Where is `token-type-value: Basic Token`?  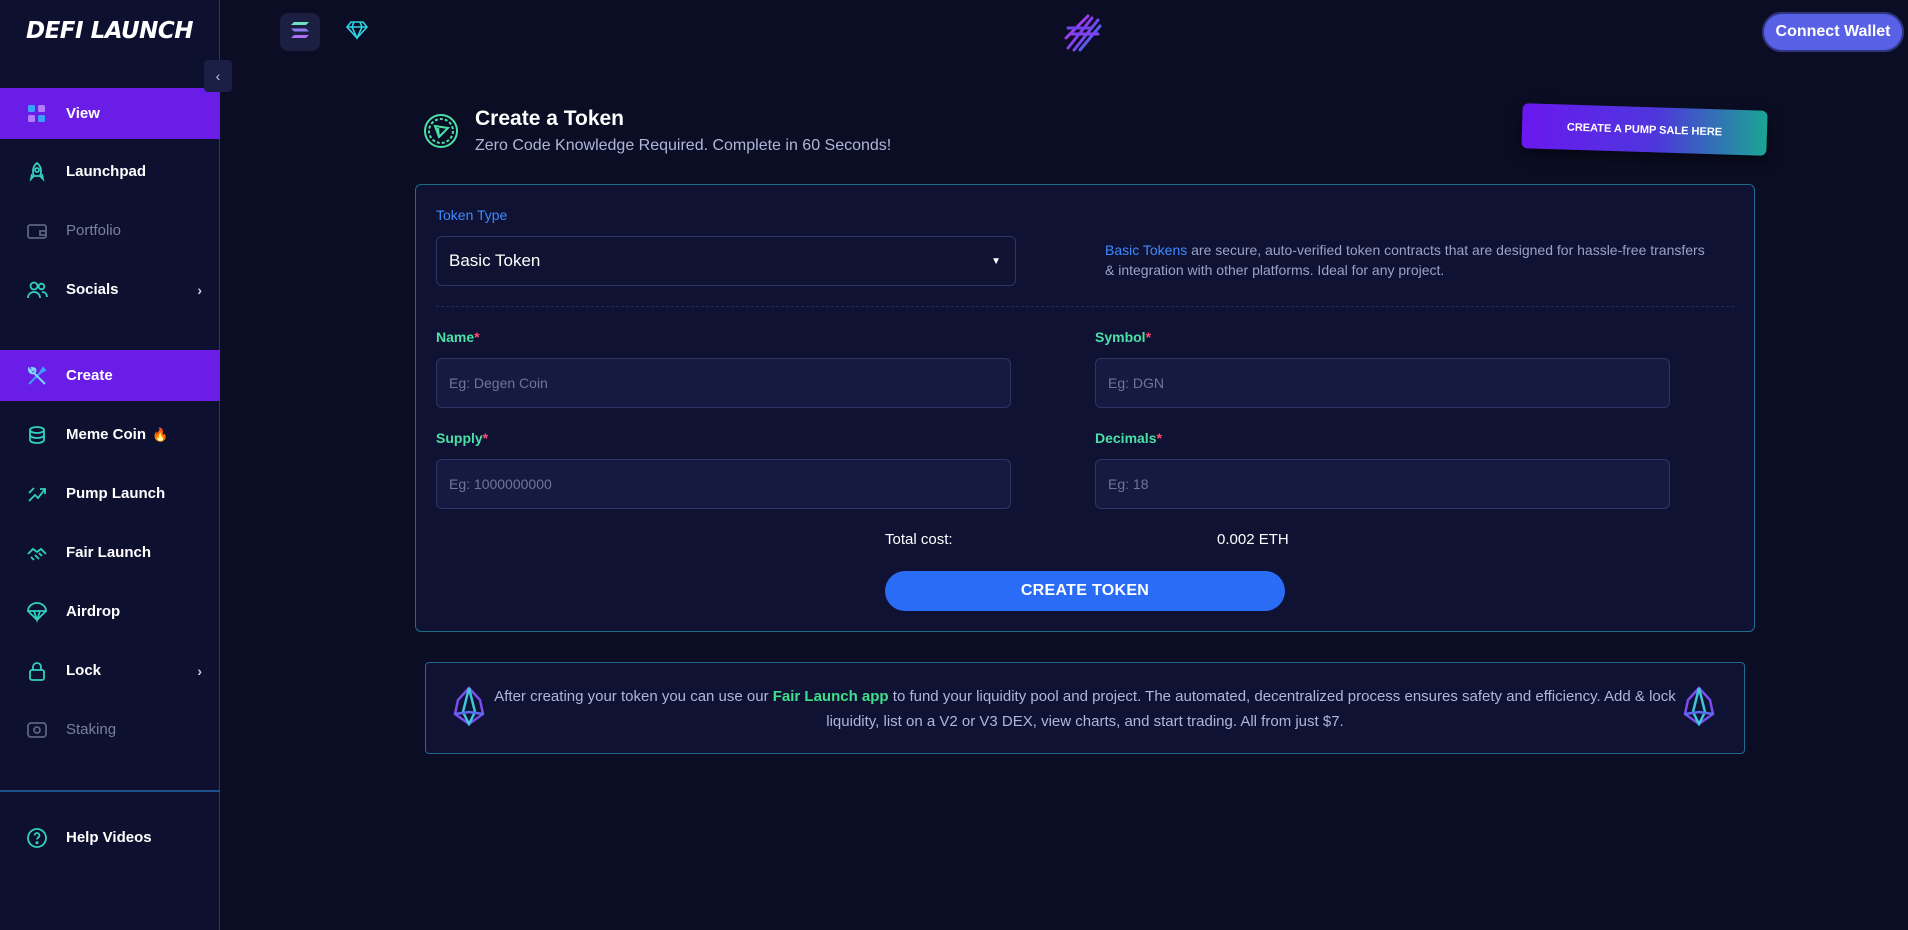
token-type-value: Basic Token is located at coordinates (495, 260).